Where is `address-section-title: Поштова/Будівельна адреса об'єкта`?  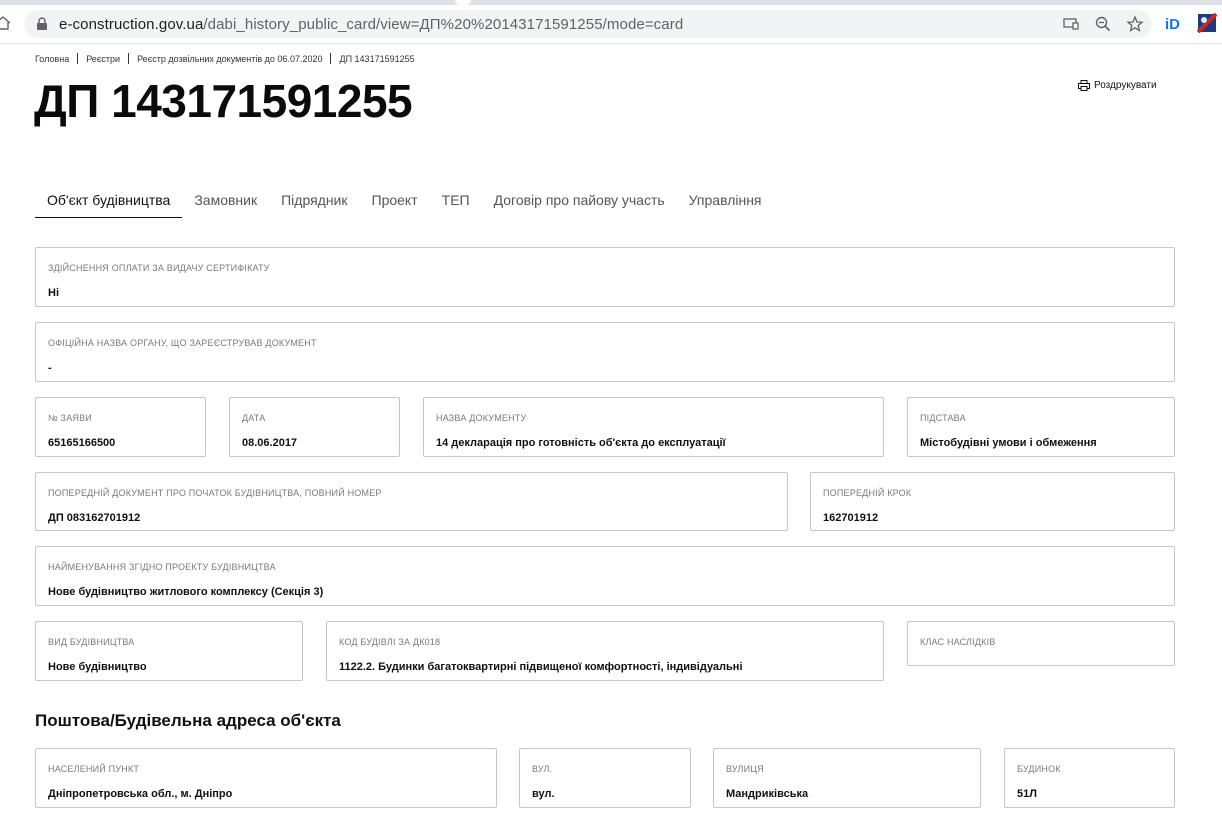
address-section-title: Поштова/Будівельна адреса об'єкта is located at coordinates (188, 720).